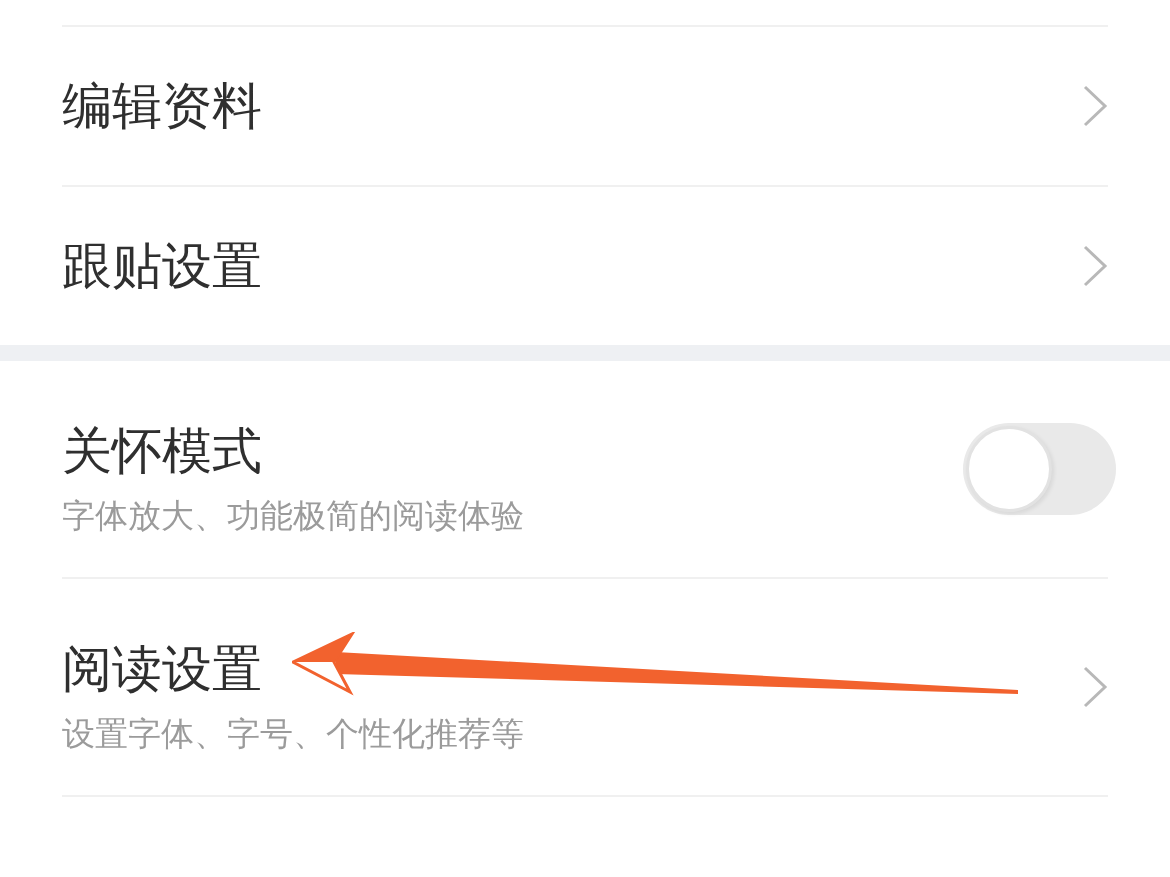 The height and width of the screenshot is (877, 1170). Describe the element at coordinates (162, 266) in the screenshot. I see `setting-title: 跟贴设置` at that location.